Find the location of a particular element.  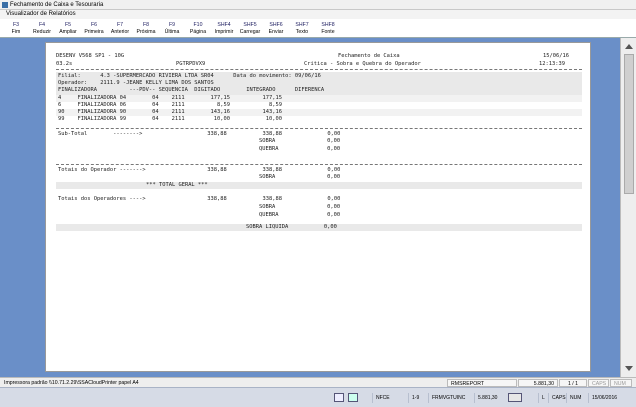

report-name: RMSREPORT is located at coordinates (482, 383).